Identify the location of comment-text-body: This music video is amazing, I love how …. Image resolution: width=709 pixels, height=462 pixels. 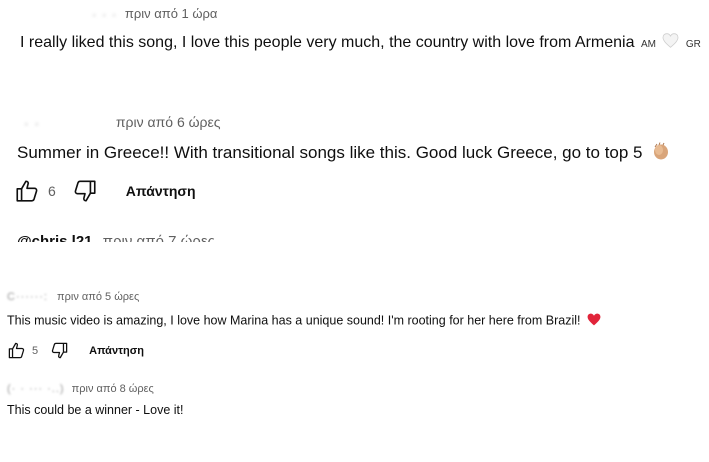
(294, 320).